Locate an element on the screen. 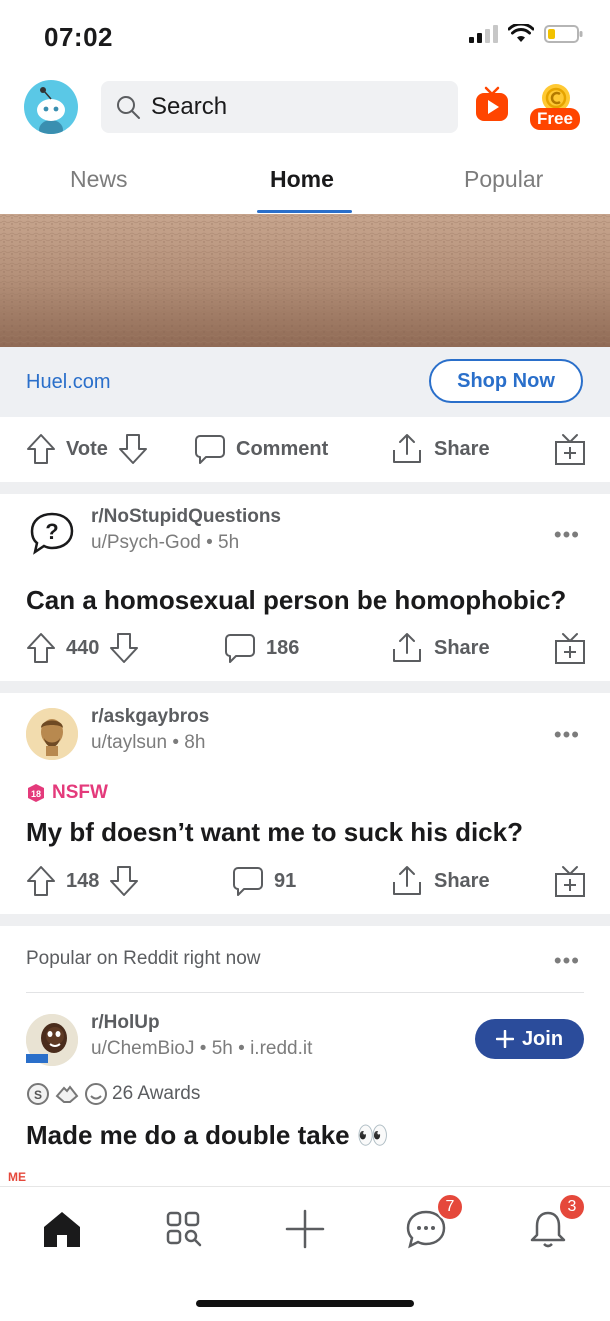 This screenshot has height=1321, width=610. nsfw-tag: 18 NSFW is located at coordinates (67, 793).